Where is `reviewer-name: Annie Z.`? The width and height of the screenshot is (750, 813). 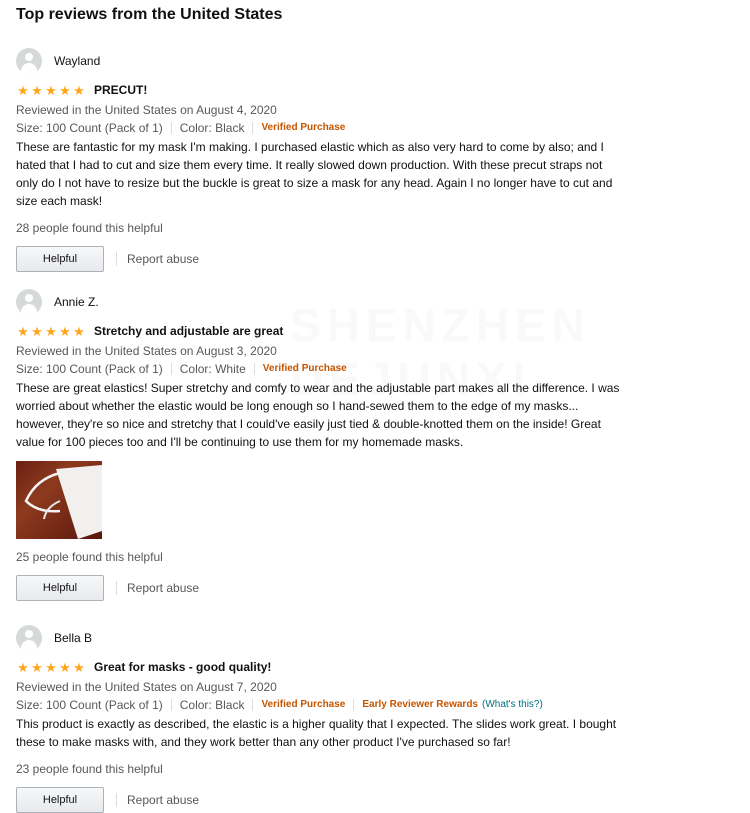 reviewer-name: Annie Z. is located at coordinates (76, 302).